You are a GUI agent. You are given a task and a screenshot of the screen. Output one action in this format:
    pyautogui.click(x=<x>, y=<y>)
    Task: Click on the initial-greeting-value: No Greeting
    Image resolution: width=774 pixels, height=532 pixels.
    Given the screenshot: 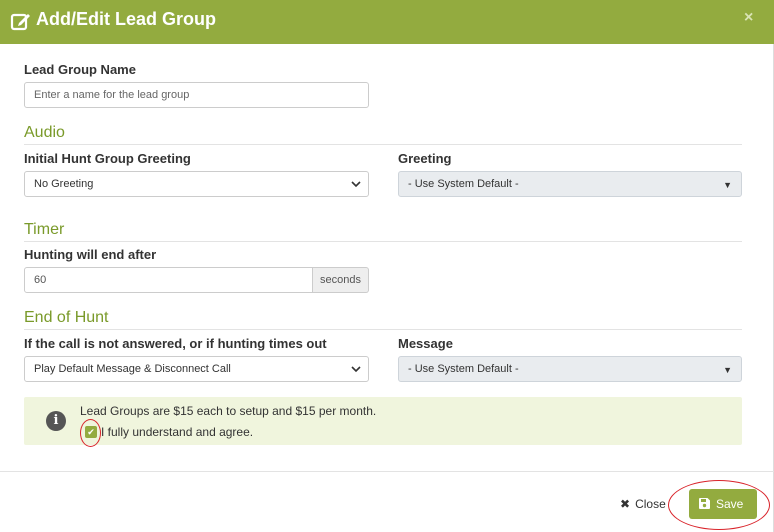 What is the action you would take?
    pyautogui.click(x=64, y=184)
    